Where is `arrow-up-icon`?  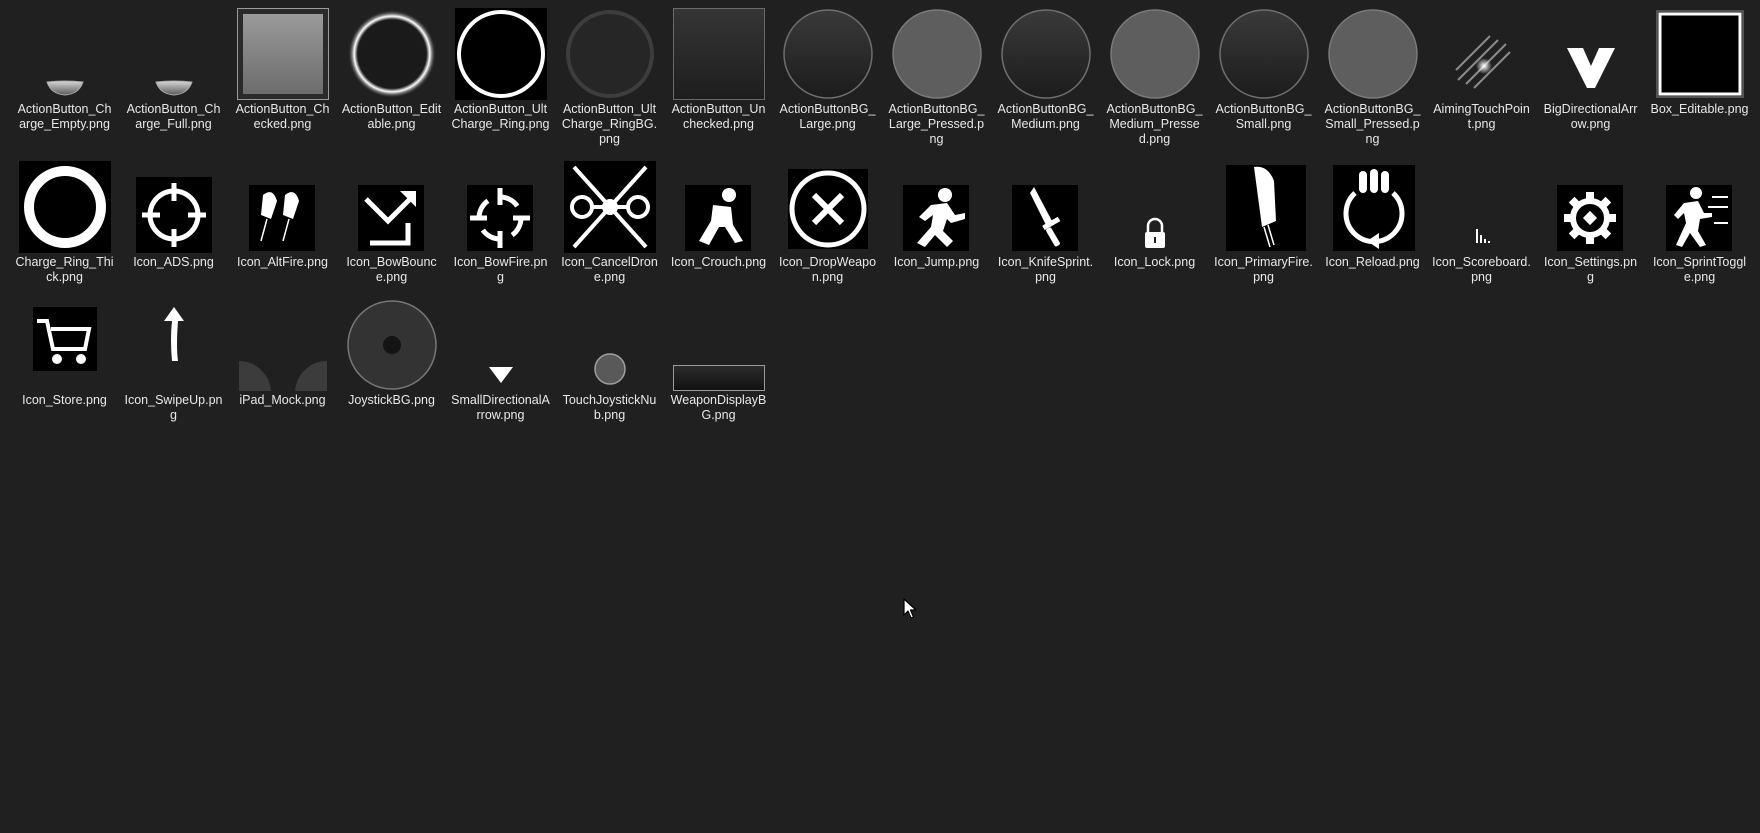
arrow-up-icon is located at coordinates (174, 345).